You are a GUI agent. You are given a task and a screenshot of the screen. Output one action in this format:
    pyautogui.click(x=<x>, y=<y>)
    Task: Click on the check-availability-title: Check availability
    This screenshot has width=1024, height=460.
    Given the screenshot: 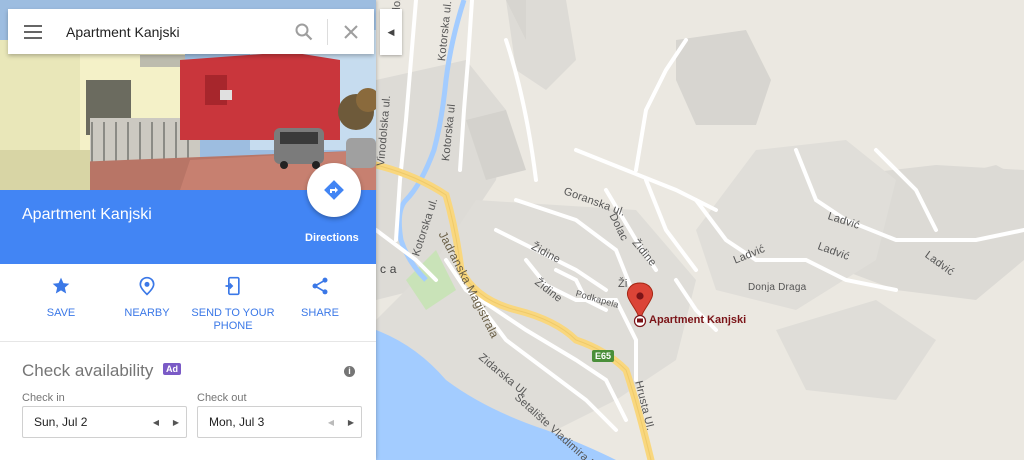 What is the action you would take?
    pyautogui.click(x=88, y=370)
    